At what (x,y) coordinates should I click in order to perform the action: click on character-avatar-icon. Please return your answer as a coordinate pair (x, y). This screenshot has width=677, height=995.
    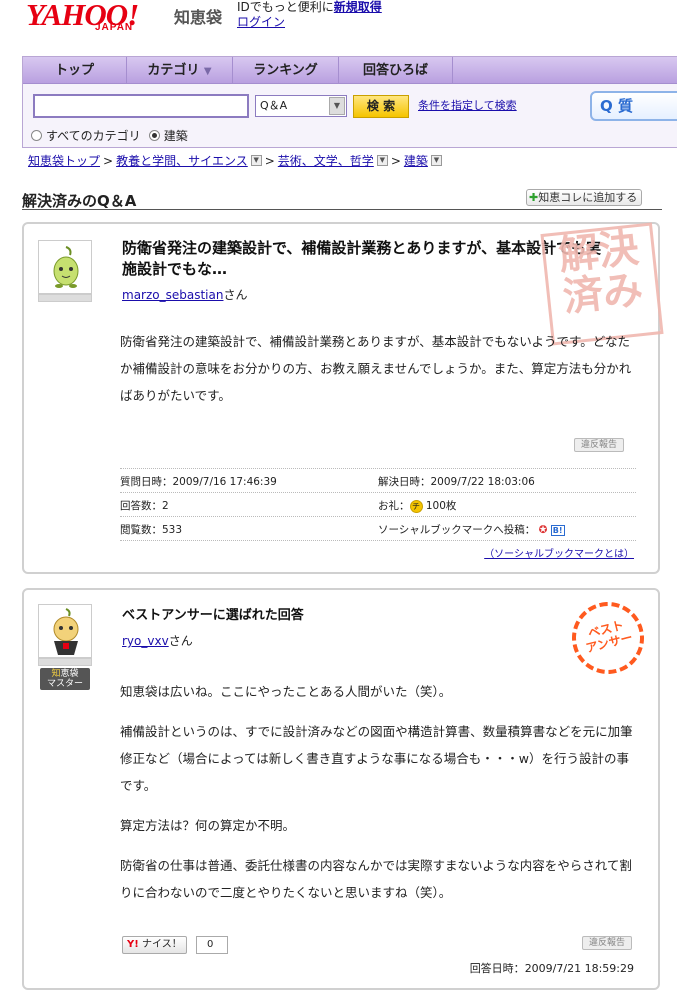
    Looking at the image, I should click on (66, 631).